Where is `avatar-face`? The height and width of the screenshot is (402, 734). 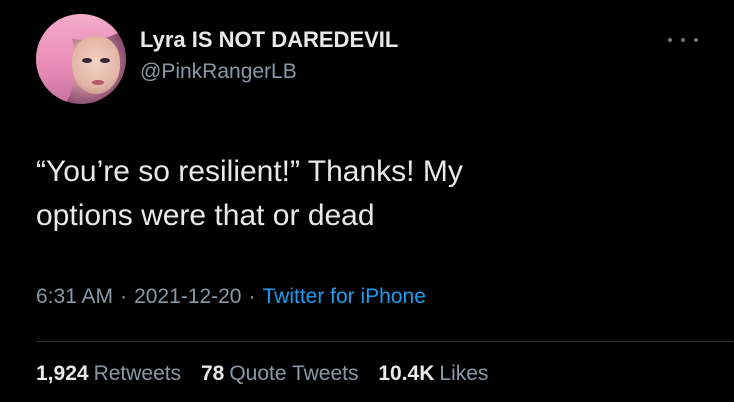 avatar-face is located at coordinates (96, 65).